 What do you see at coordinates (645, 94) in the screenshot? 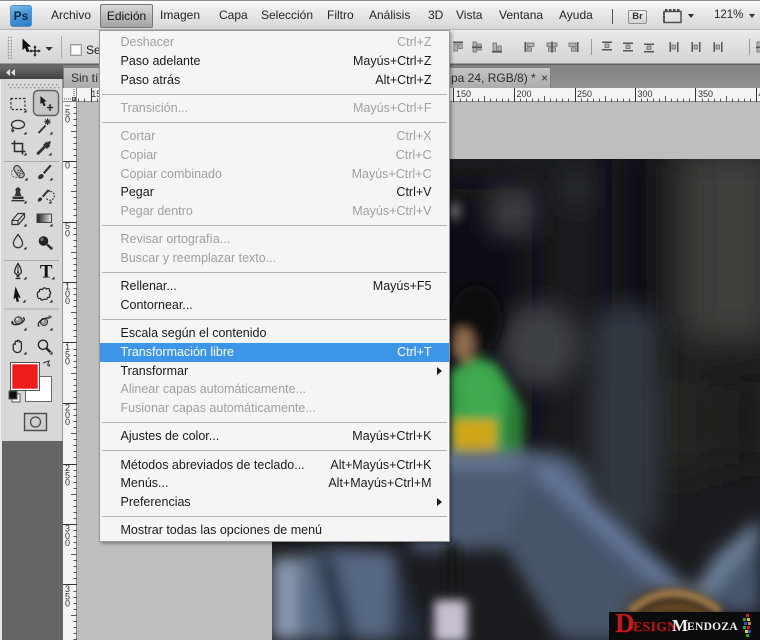
I see `svg-text: 300` at bounding box center [645, 94].